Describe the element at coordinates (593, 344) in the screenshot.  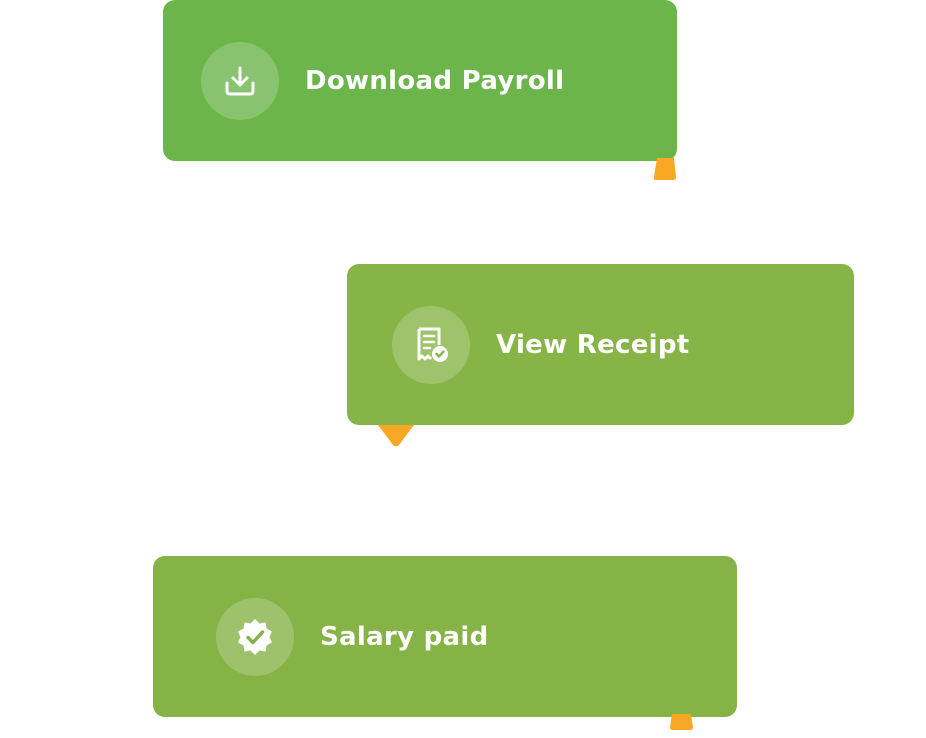
I see `view-receipt-label: View Receipt` at that location.